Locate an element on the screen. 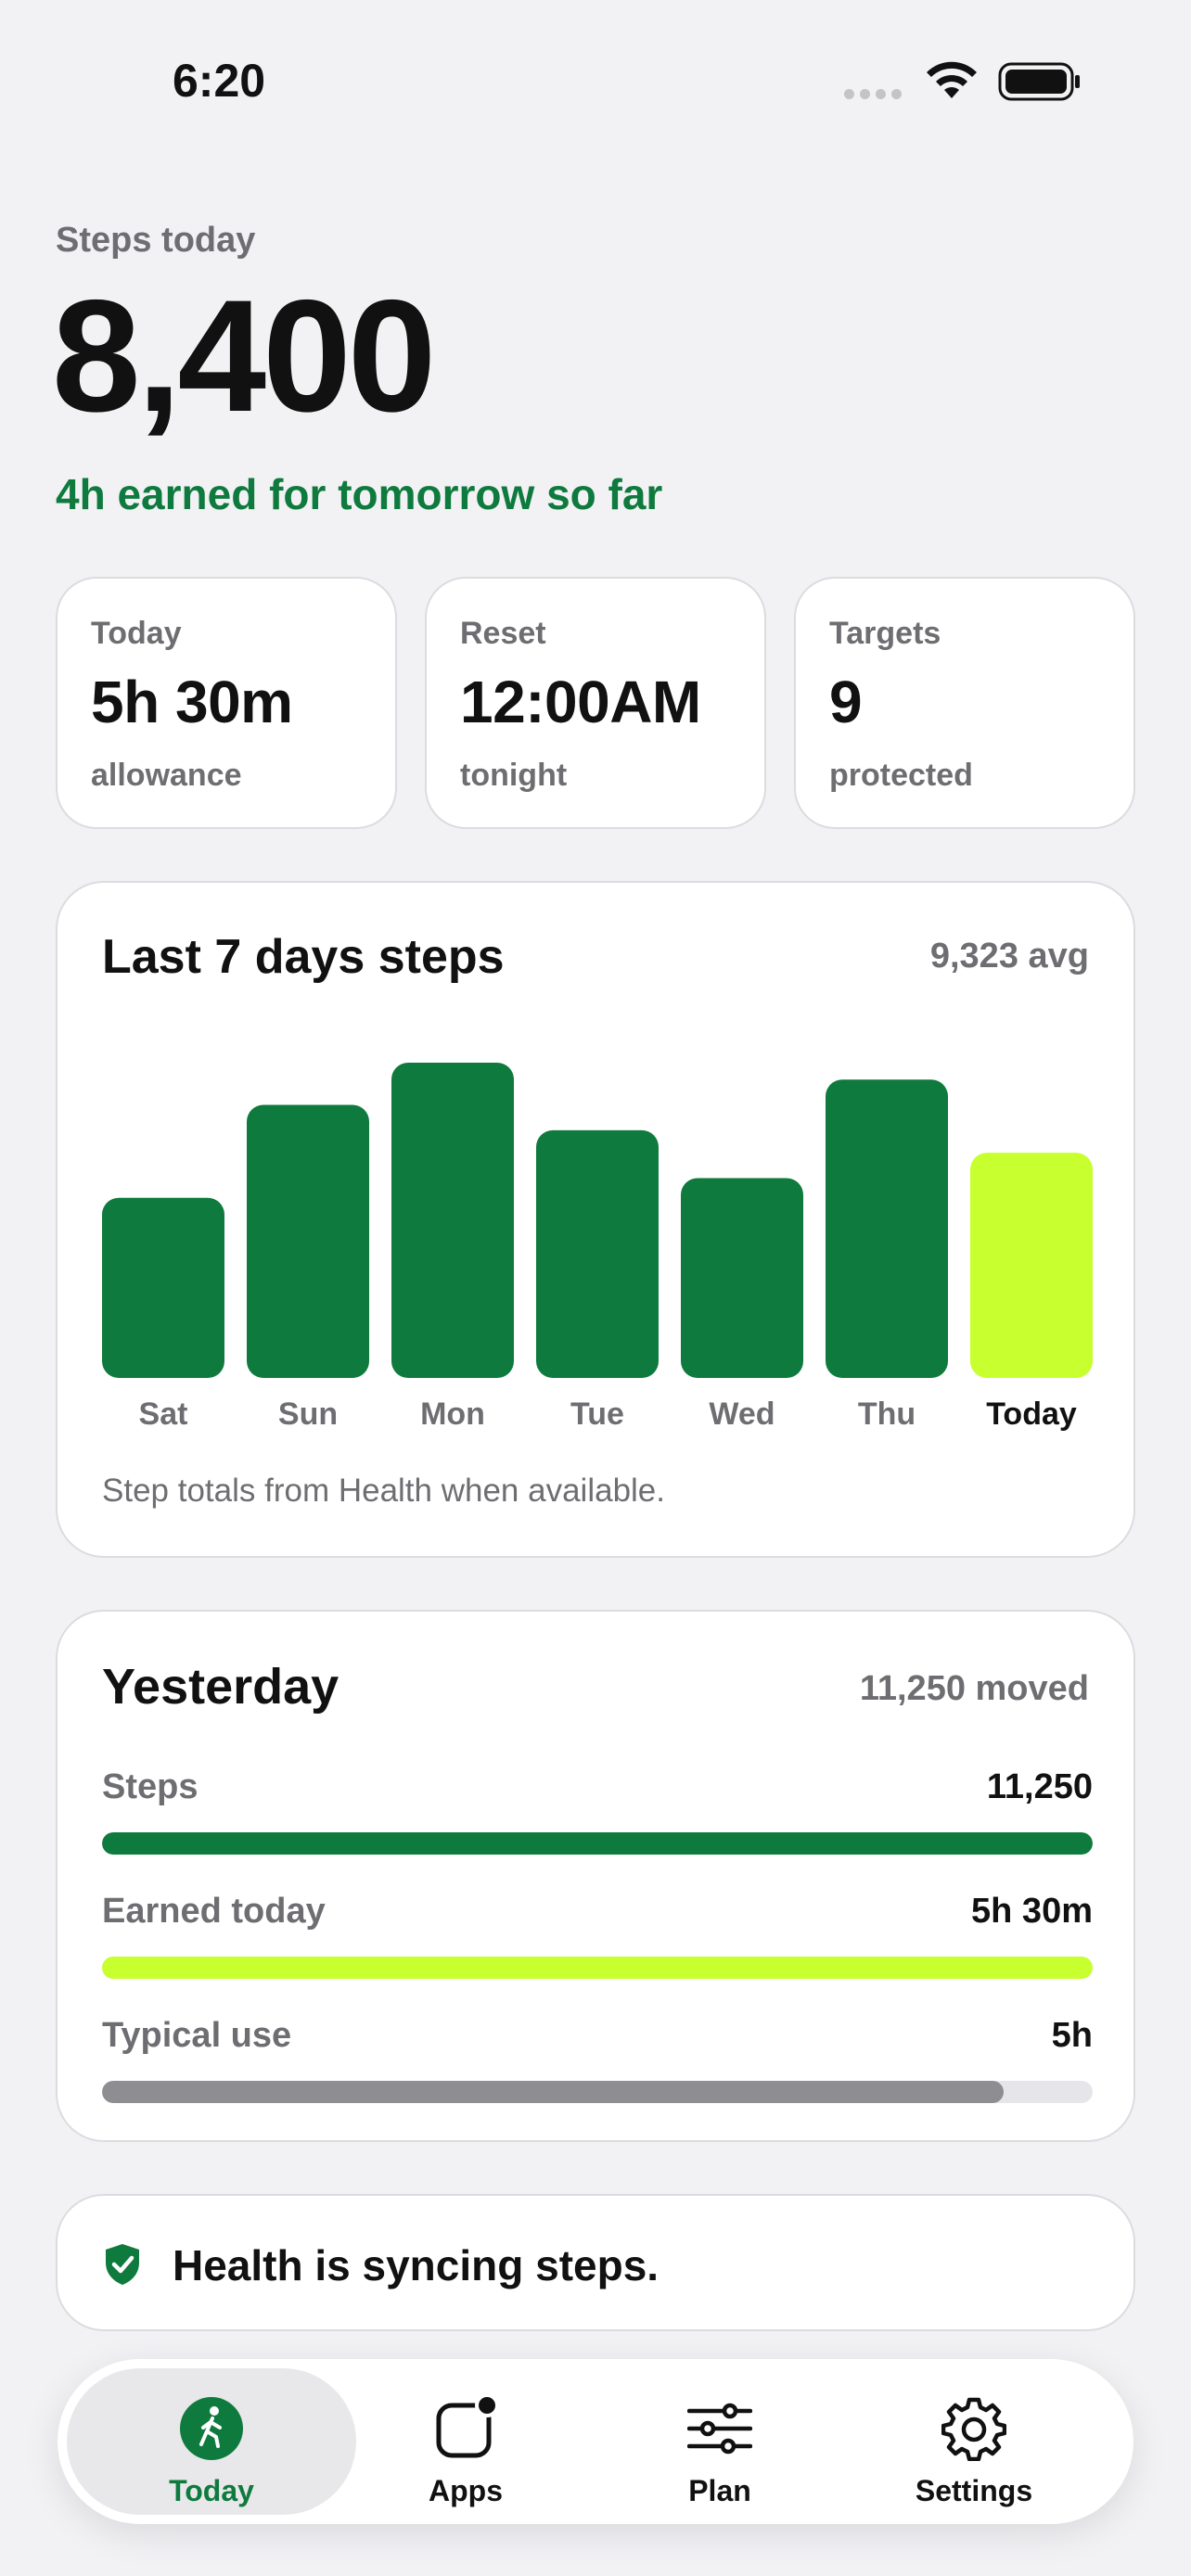 The image size is (1191, 2576). x-tick-label: Sun is located at coordinates (308, 1414).